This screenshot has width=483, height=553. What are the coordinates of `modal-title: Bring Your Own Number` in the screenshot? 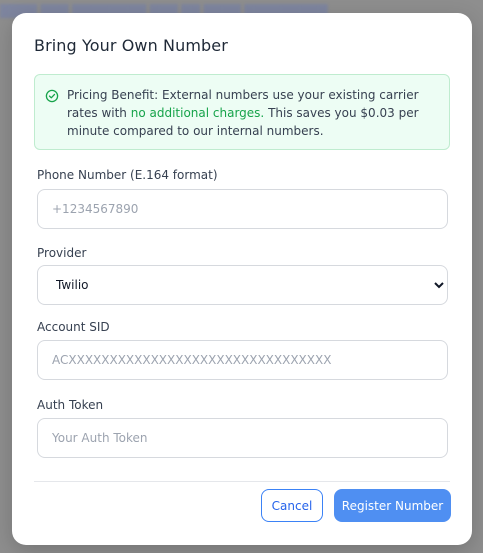 It's located at (131, 45).